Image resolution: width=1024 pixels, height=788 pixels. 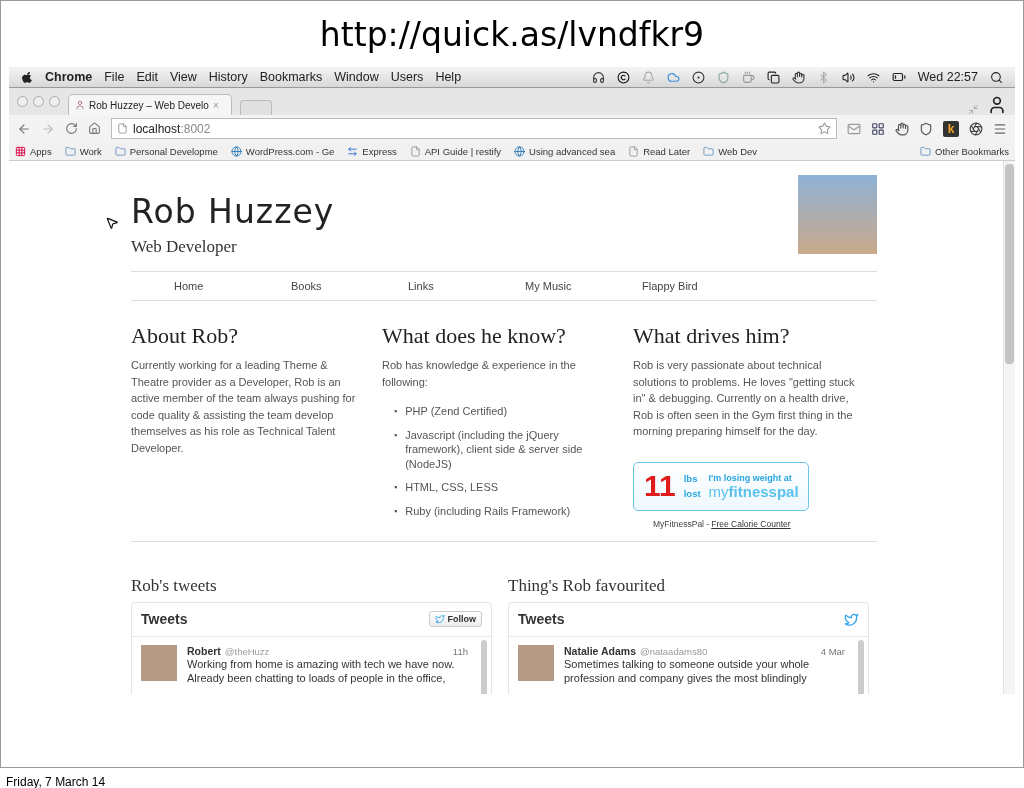 What do you see at coordinates (114, 77) in the screenshot?
I see `menu-item: File` at bounding box center [114, 77].